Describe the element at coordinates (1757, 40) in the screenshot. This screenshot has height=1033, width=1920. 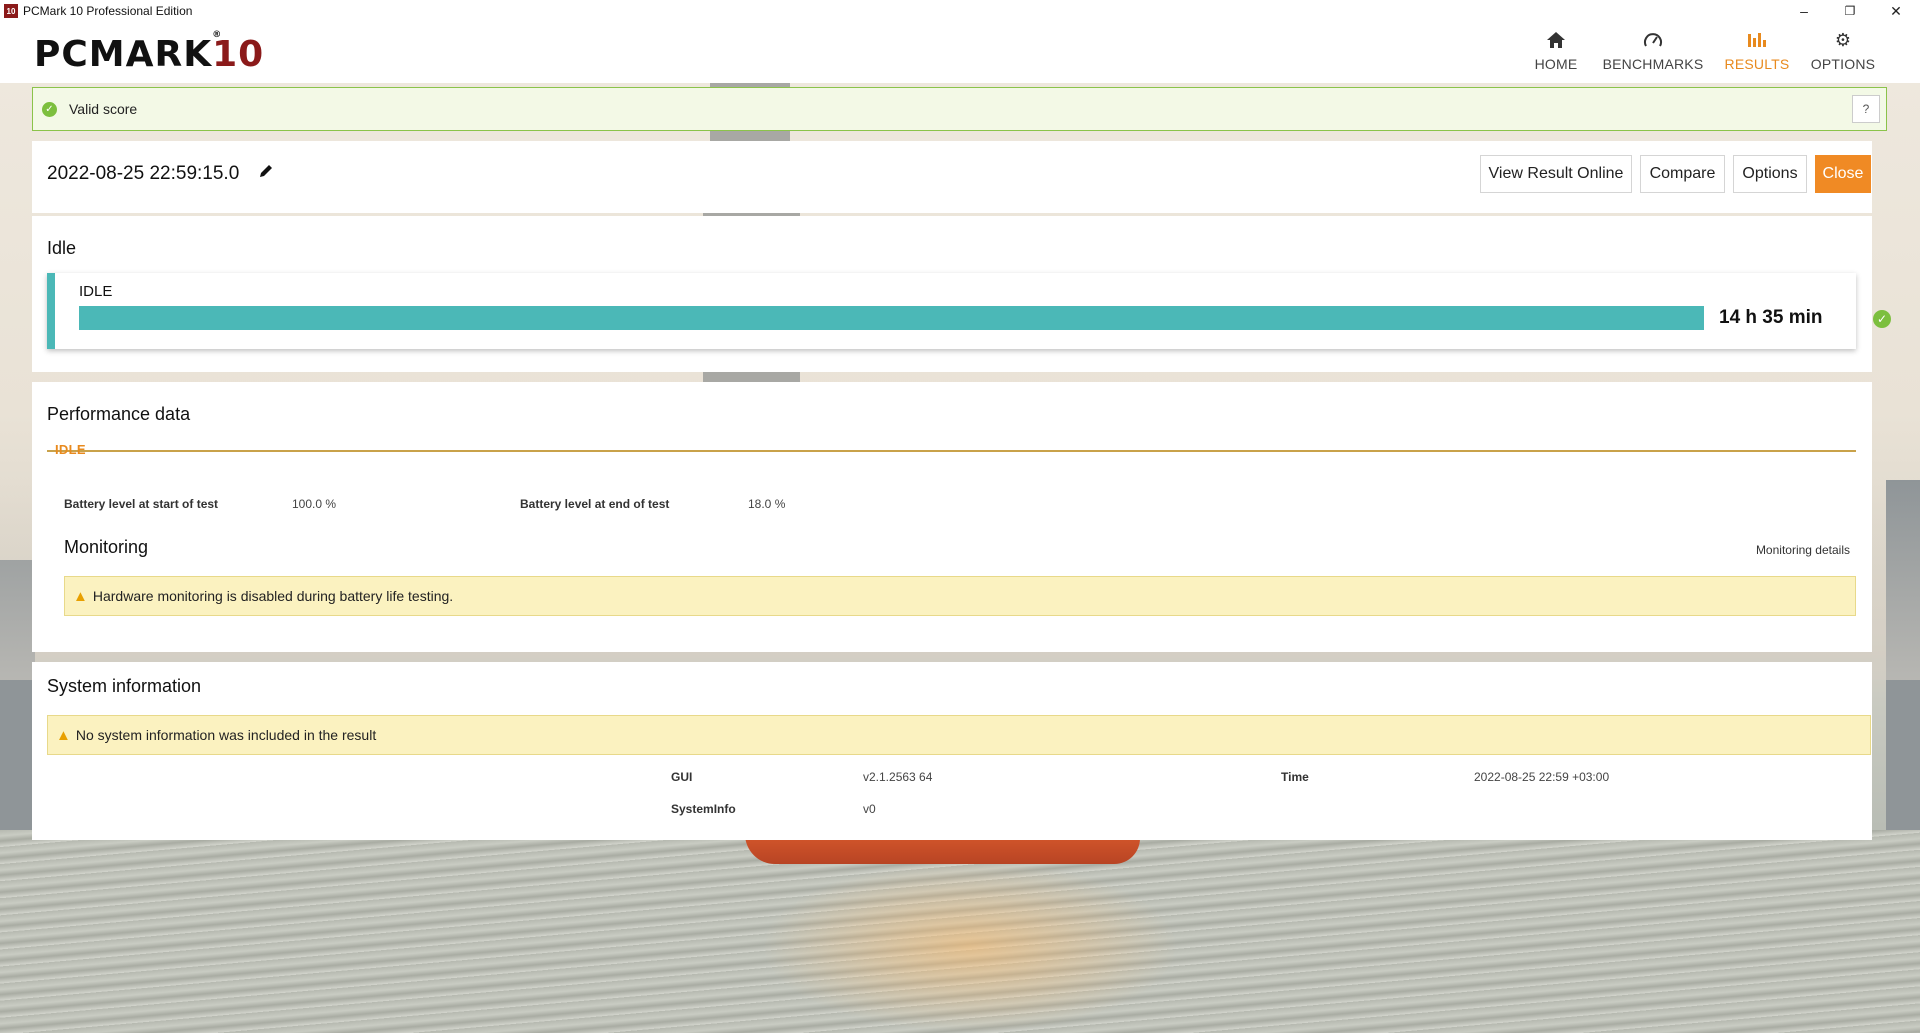
I see `bar-chart-icon` at that location.